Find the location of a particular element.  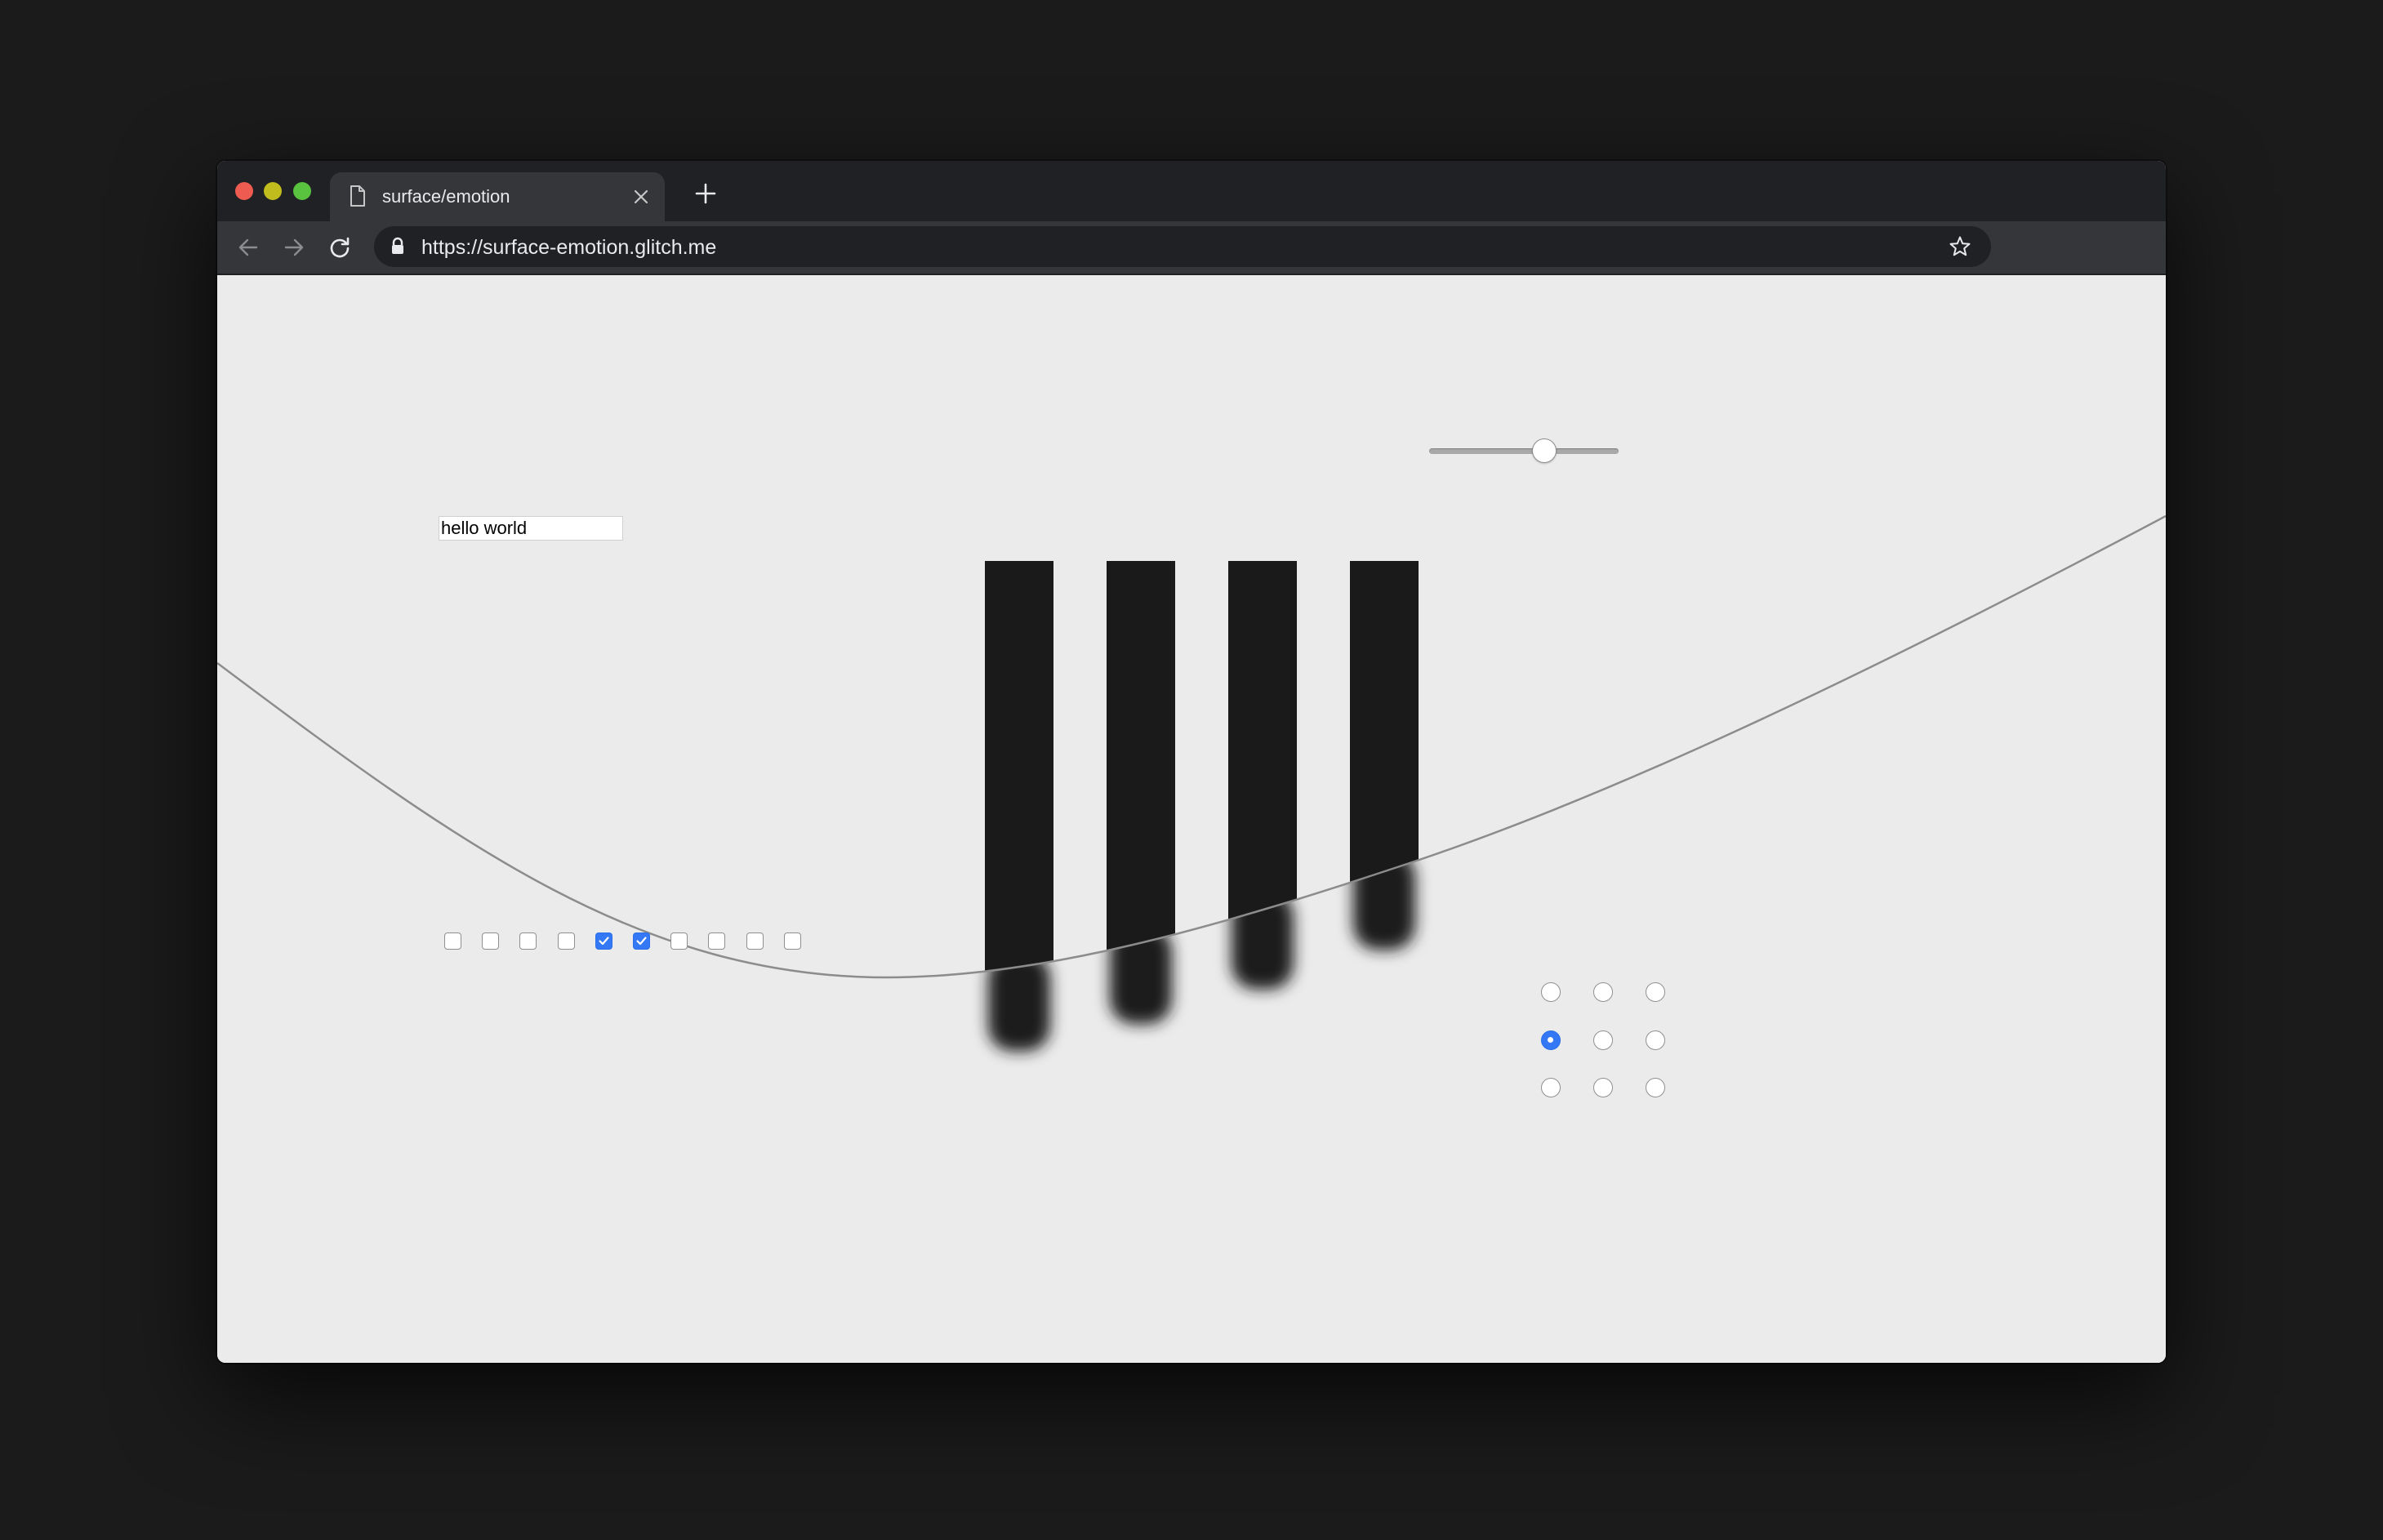

lock-icon is located at coordinates (397, 248).